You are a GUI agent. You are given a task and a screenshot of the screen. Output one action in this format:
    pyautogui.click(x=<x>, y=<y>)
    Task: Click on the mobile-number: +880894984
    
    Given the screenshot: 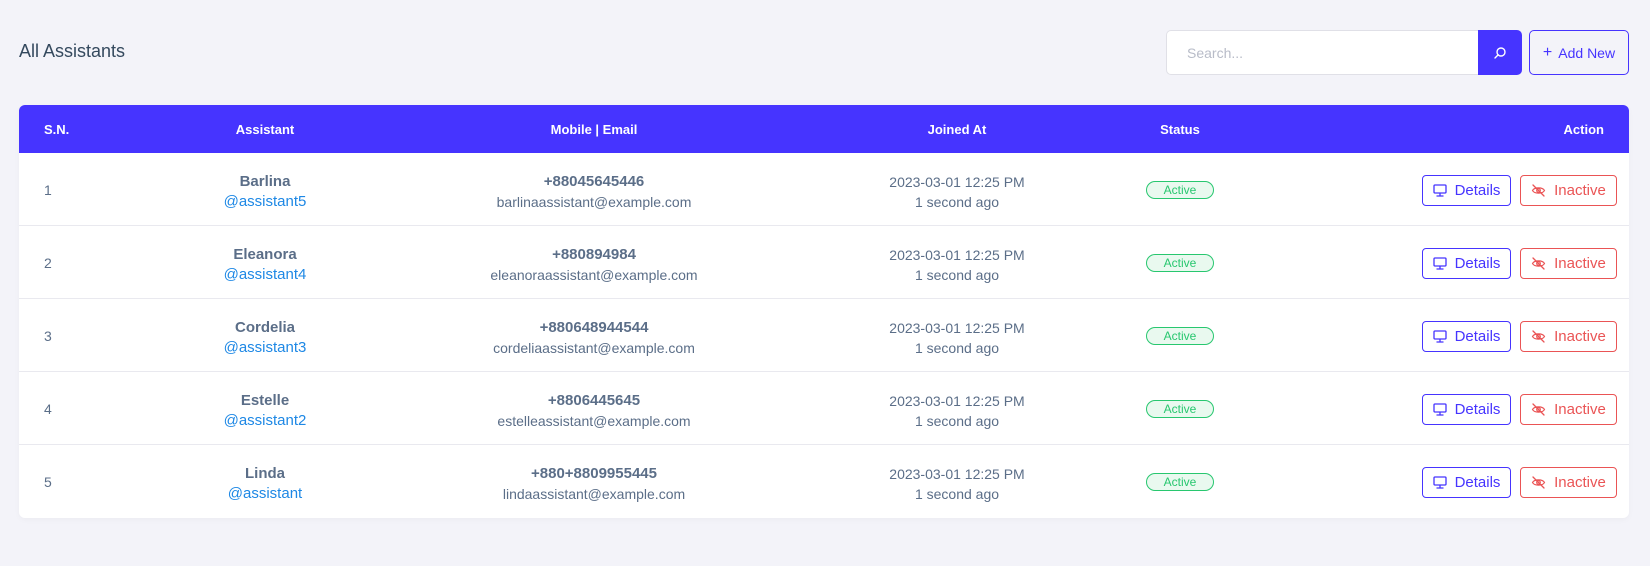 What is the action you would take?
    pyautogui.click(x=594, y=254)
    